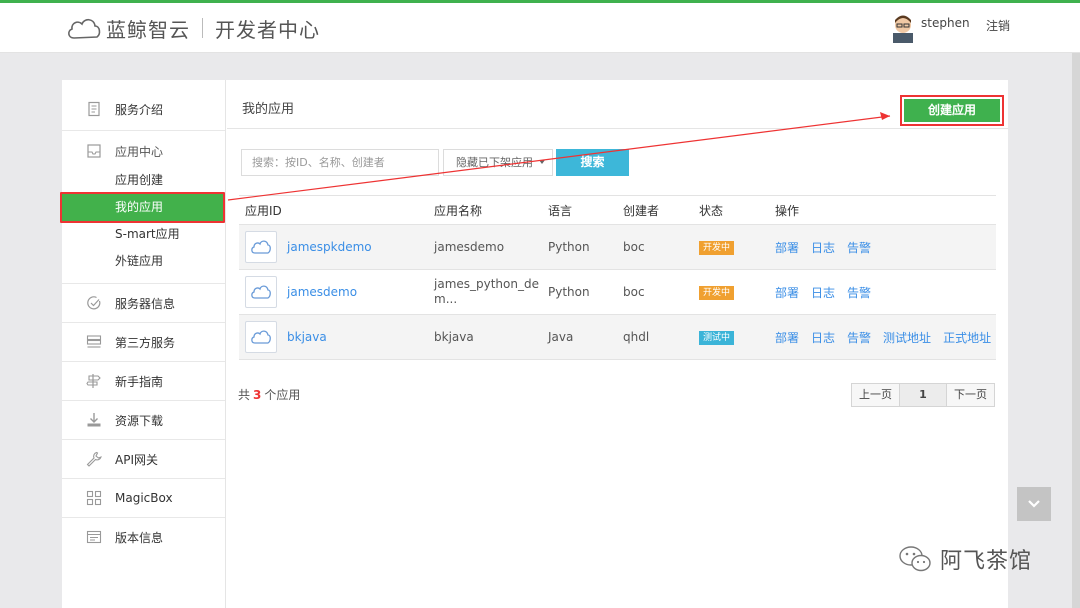 This screenshot has height=608, width=1080. I want to click on sidebar-item-label: API网关, so click(136, 459).